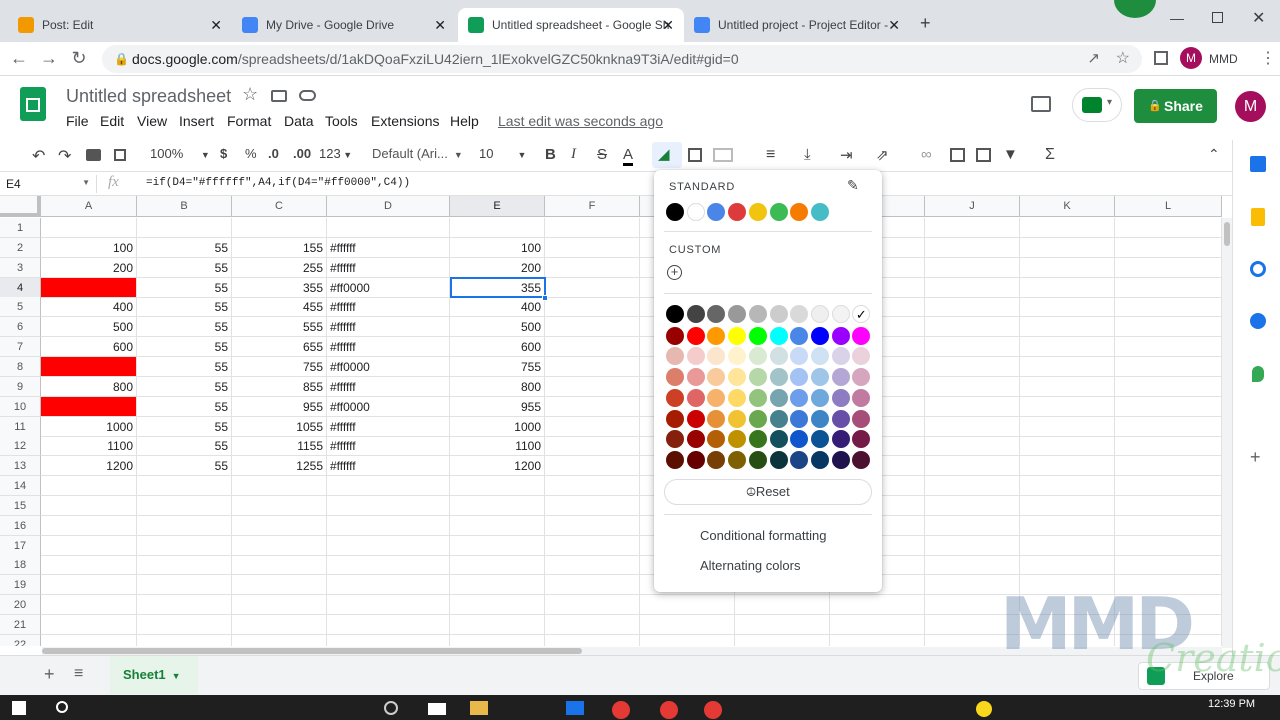 This screenshot has width=1280, height=720. I want to click on text-color-button: A, so click(628, 156).